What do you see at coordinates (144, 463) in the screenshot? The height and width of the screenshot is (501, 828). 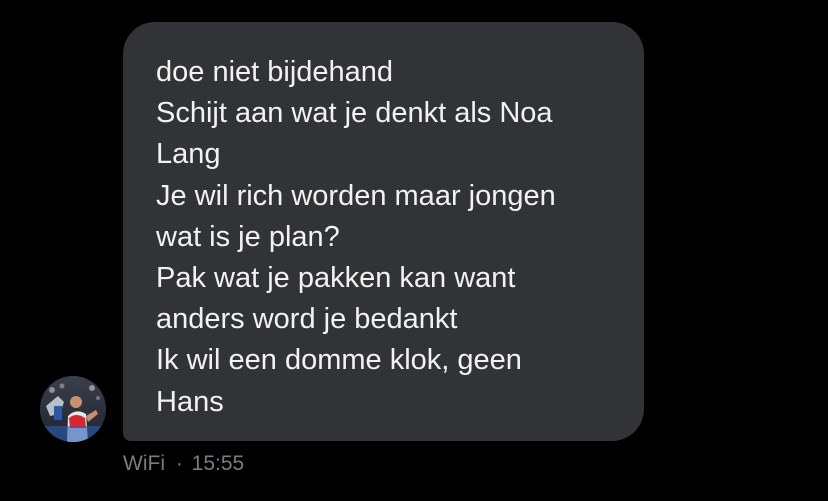 I see `sender-name: WiFi` at bounding box center [144, 463].